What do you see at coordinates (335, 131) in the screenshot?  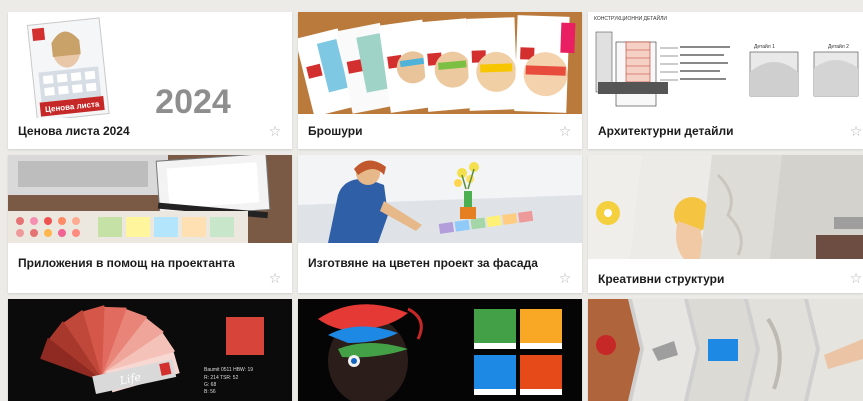 I see `card-title: Брошури` at bounding box center [335, 131].